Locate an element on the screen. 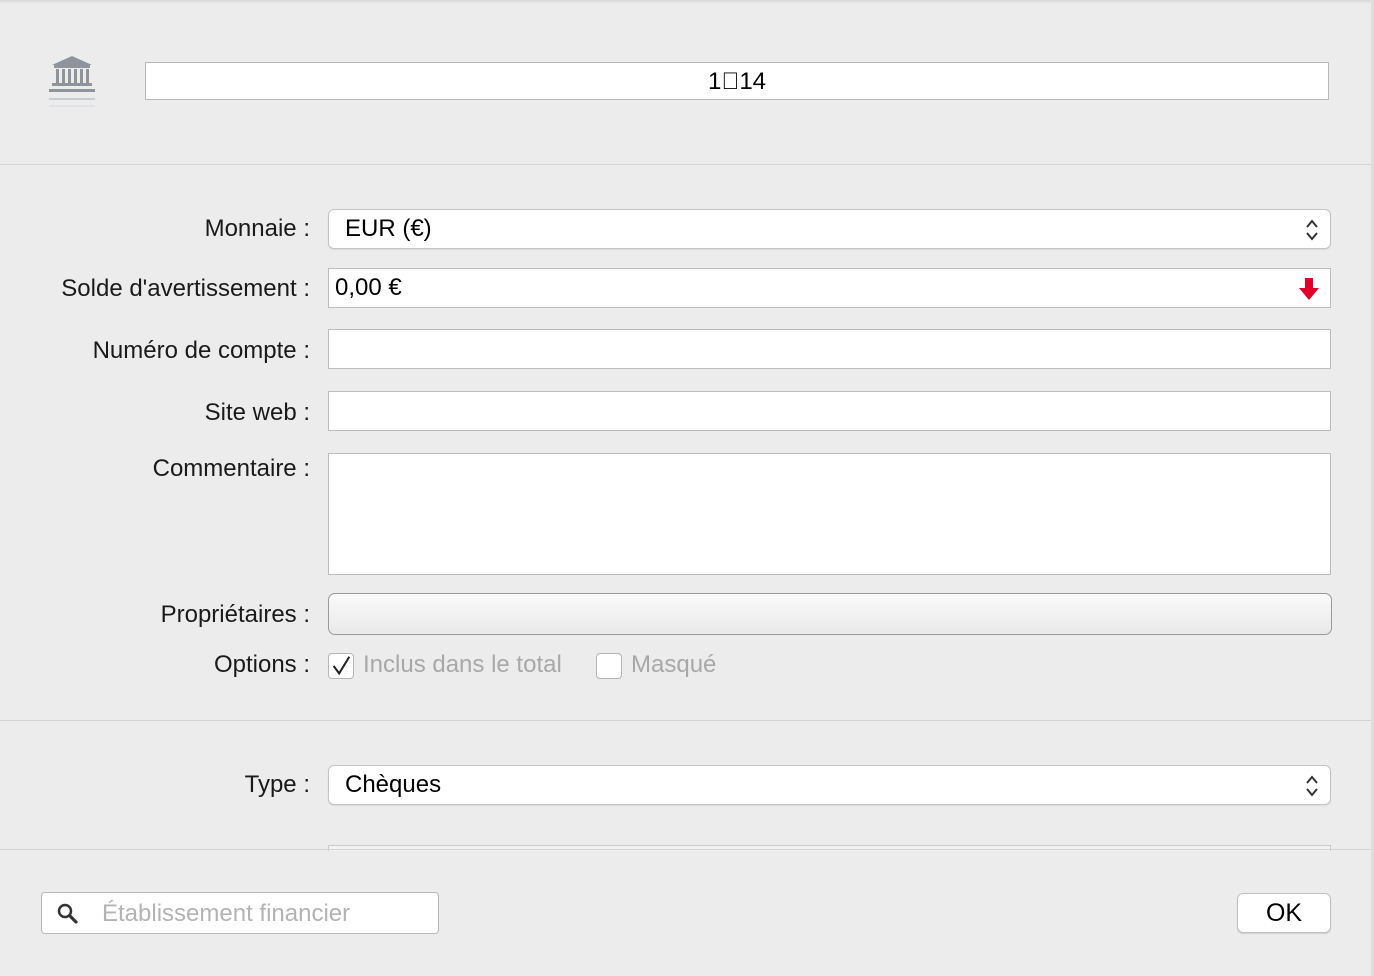 This screenshot has width=1374, height=976. warning-balance-field: 0,00 € is located at coordinates (829, 288).